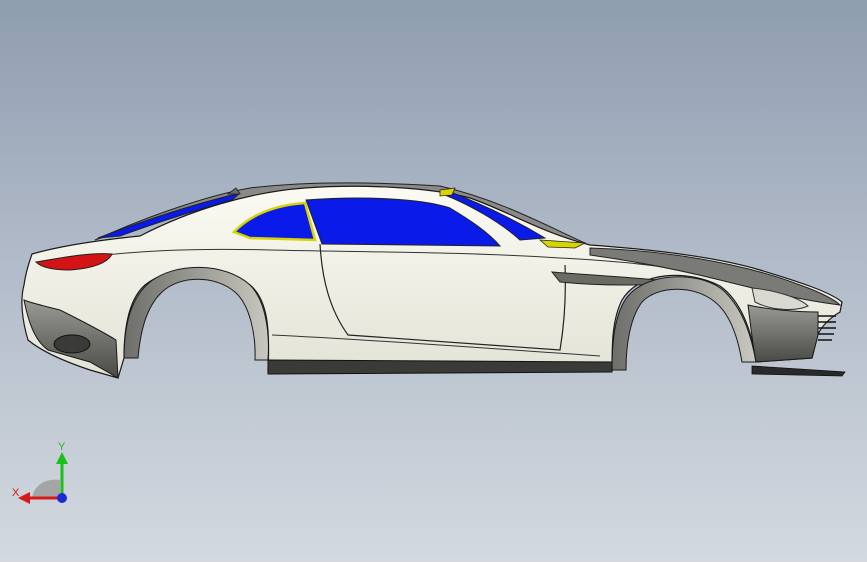 The width and height of the screenshot is (867, 562). I want to click on side-skirt, so click(440, 367).